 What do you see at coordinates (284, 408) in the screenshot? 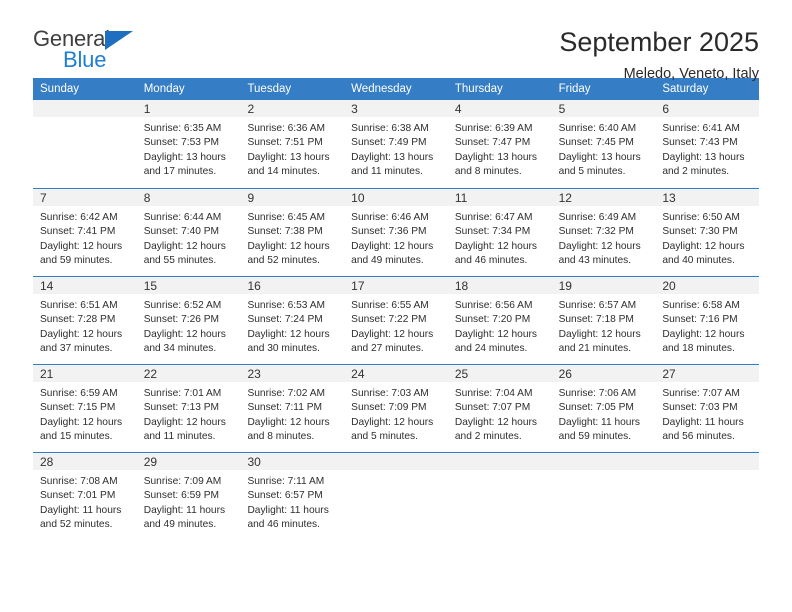
I see `sunset-text: Sunset: 7:11 PM` at bounding box center [284, 408].